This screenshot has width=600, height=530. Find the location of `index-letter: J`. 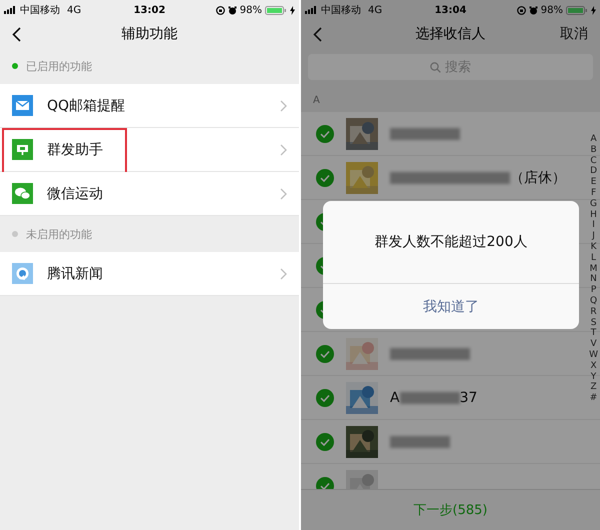

index-letter: J is located at coordinates (593, 236).